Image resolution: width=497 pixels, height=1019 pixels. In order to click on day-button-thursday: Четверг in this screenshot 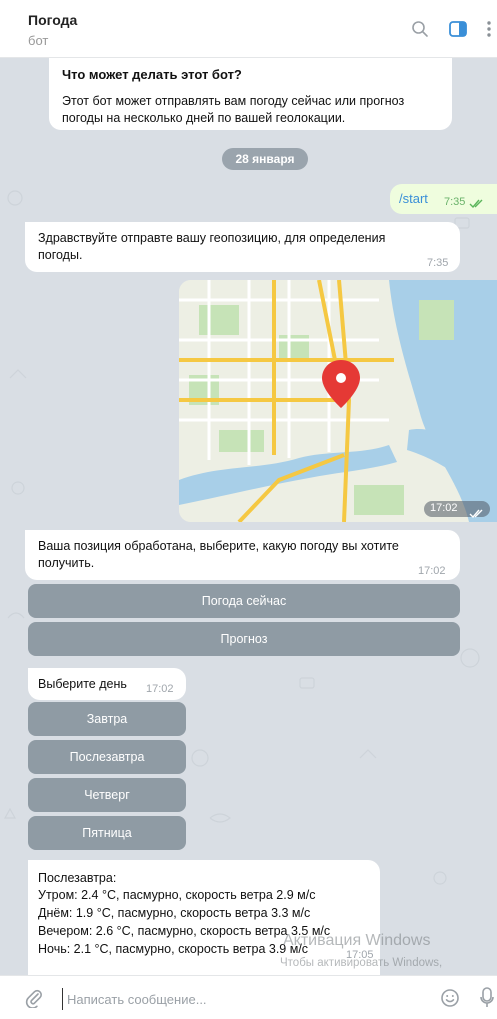, I will do `click(107, 795)`.